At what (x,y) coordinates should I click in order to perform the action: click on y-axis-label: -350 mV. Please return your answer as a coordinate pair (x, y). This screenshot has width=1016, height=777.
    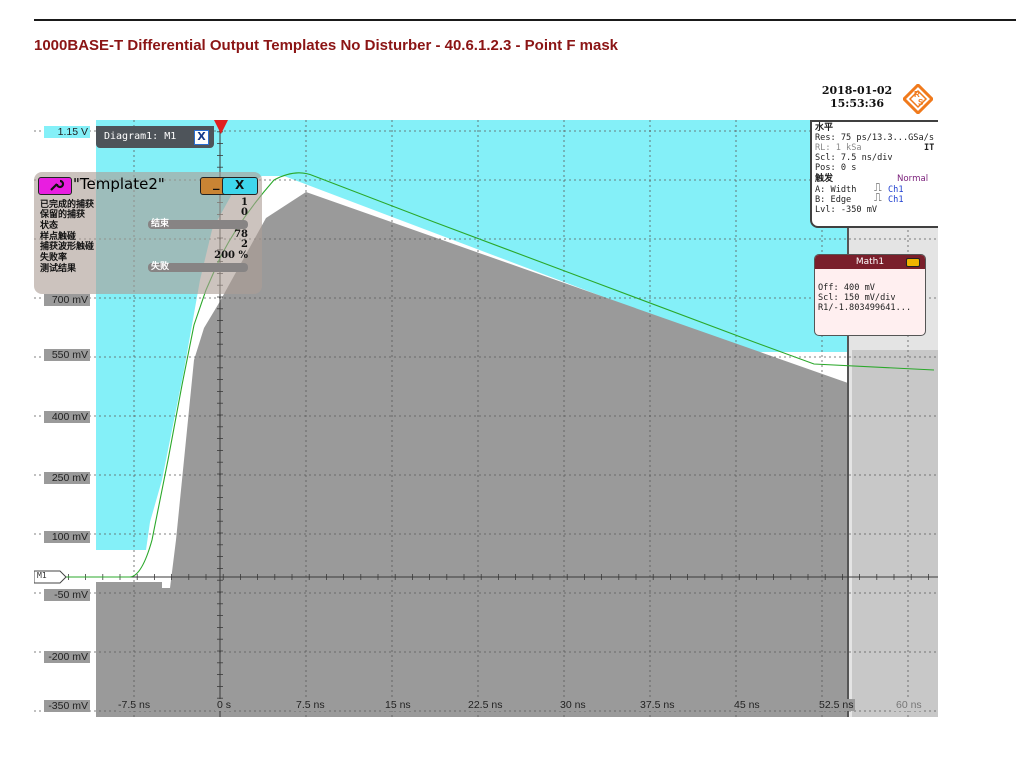
    Looking at the image, I should click on (67, 706).